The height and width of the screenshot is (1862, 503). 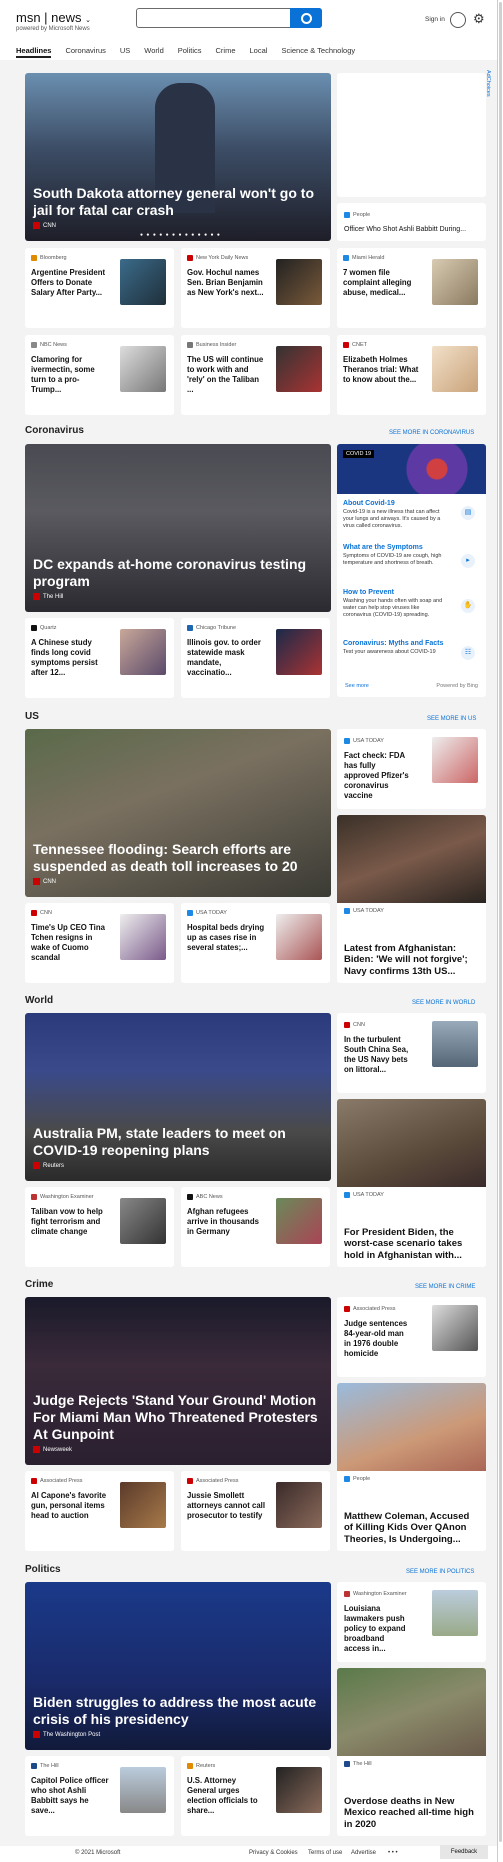 What do you see at coordinates (464, 1852) in the screenshot?
I see `feedback-button: Feedback` at bounding box center [464, 1852].